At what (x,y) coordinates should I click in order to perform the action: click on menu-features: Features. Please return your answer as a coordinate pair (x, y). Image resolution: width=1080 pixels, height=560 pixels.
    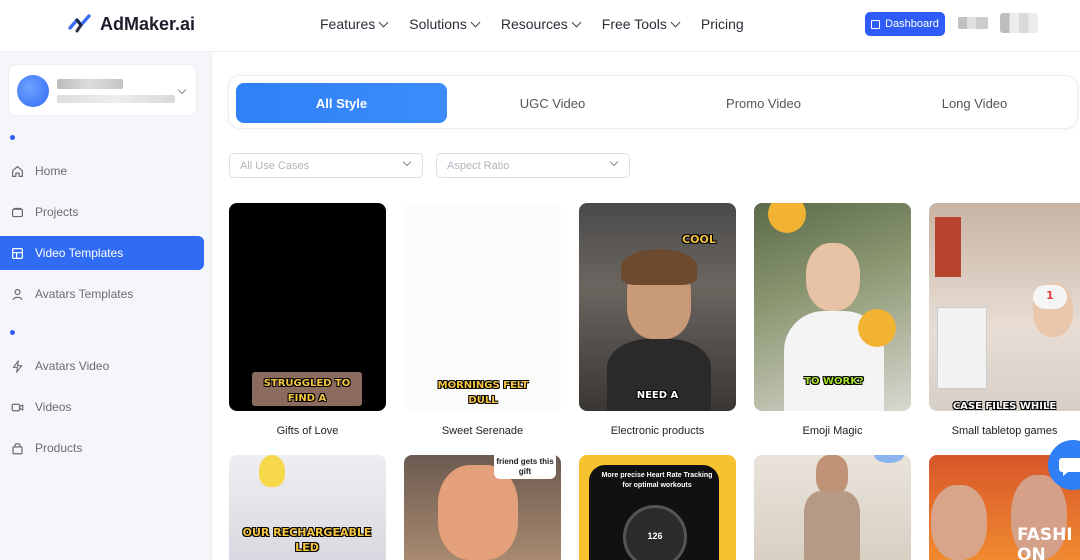
    Looking at the image, I should click on (354, 24).